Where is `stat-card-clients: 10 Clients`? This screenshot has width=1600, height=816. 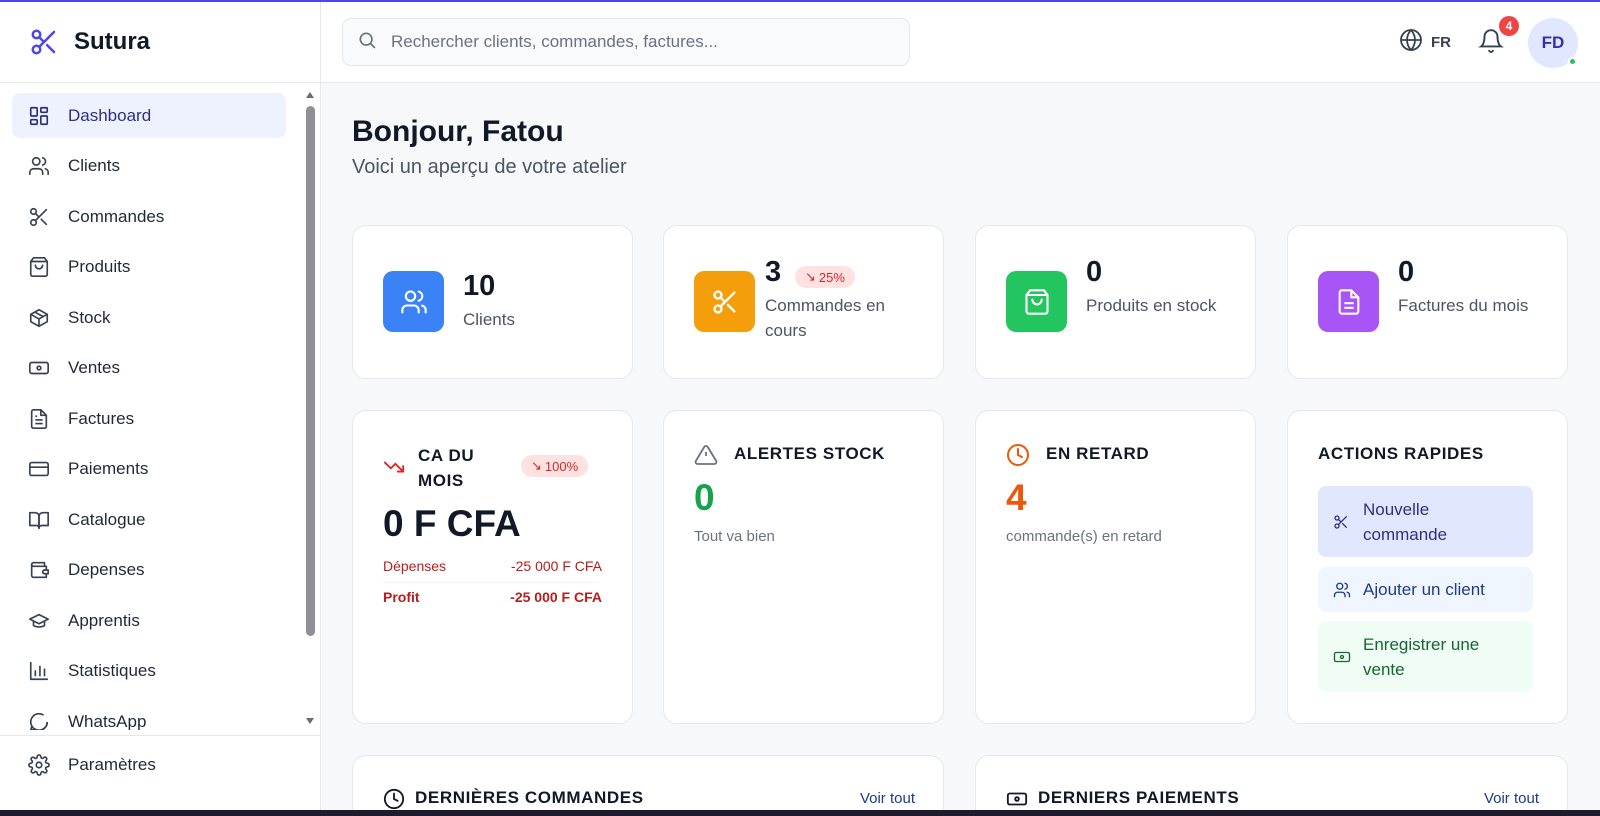 stat-card-clients: 10 Clients is located at coordinates (492, 302).